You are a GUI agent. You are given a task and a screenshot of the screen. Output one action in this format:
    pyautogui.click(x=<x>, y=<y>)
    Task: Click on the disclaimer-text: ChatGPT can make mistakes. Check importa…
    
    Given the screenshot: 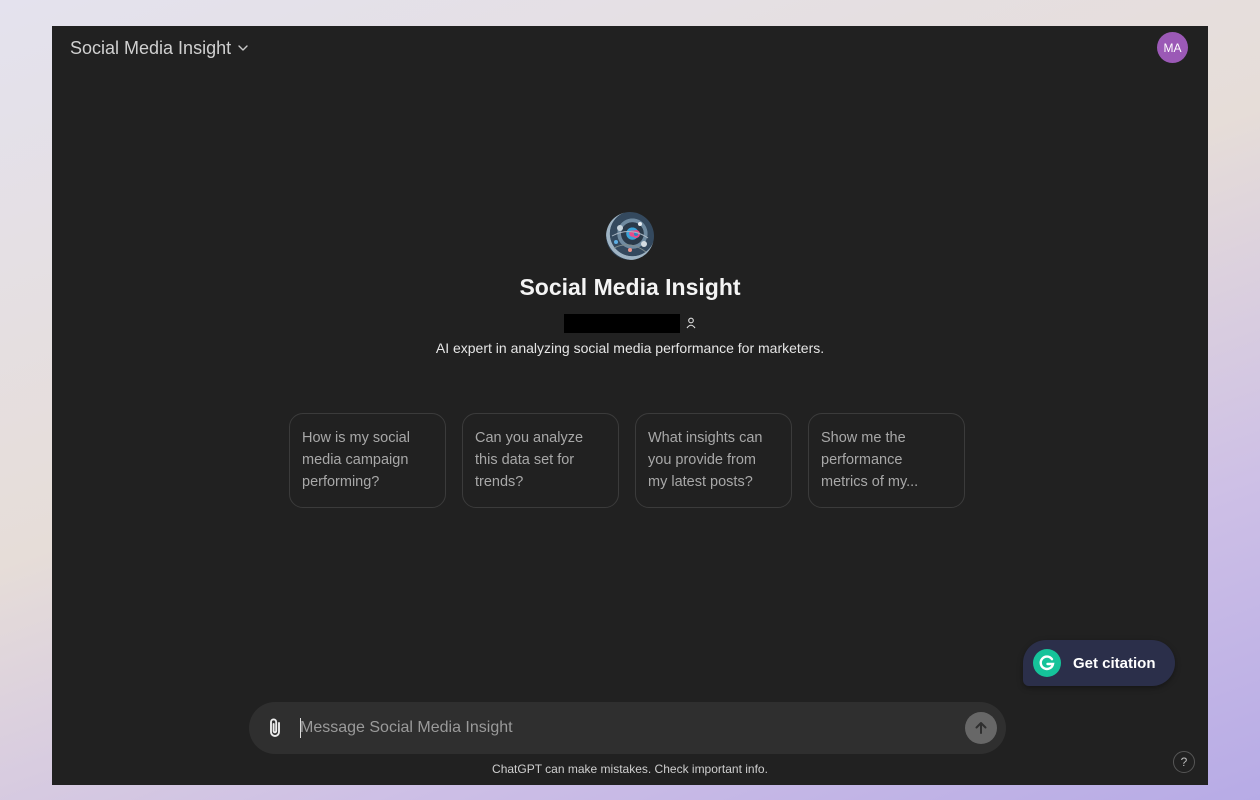 What is the action you would take?
    pyautogui.click(x=630, y=769)
    